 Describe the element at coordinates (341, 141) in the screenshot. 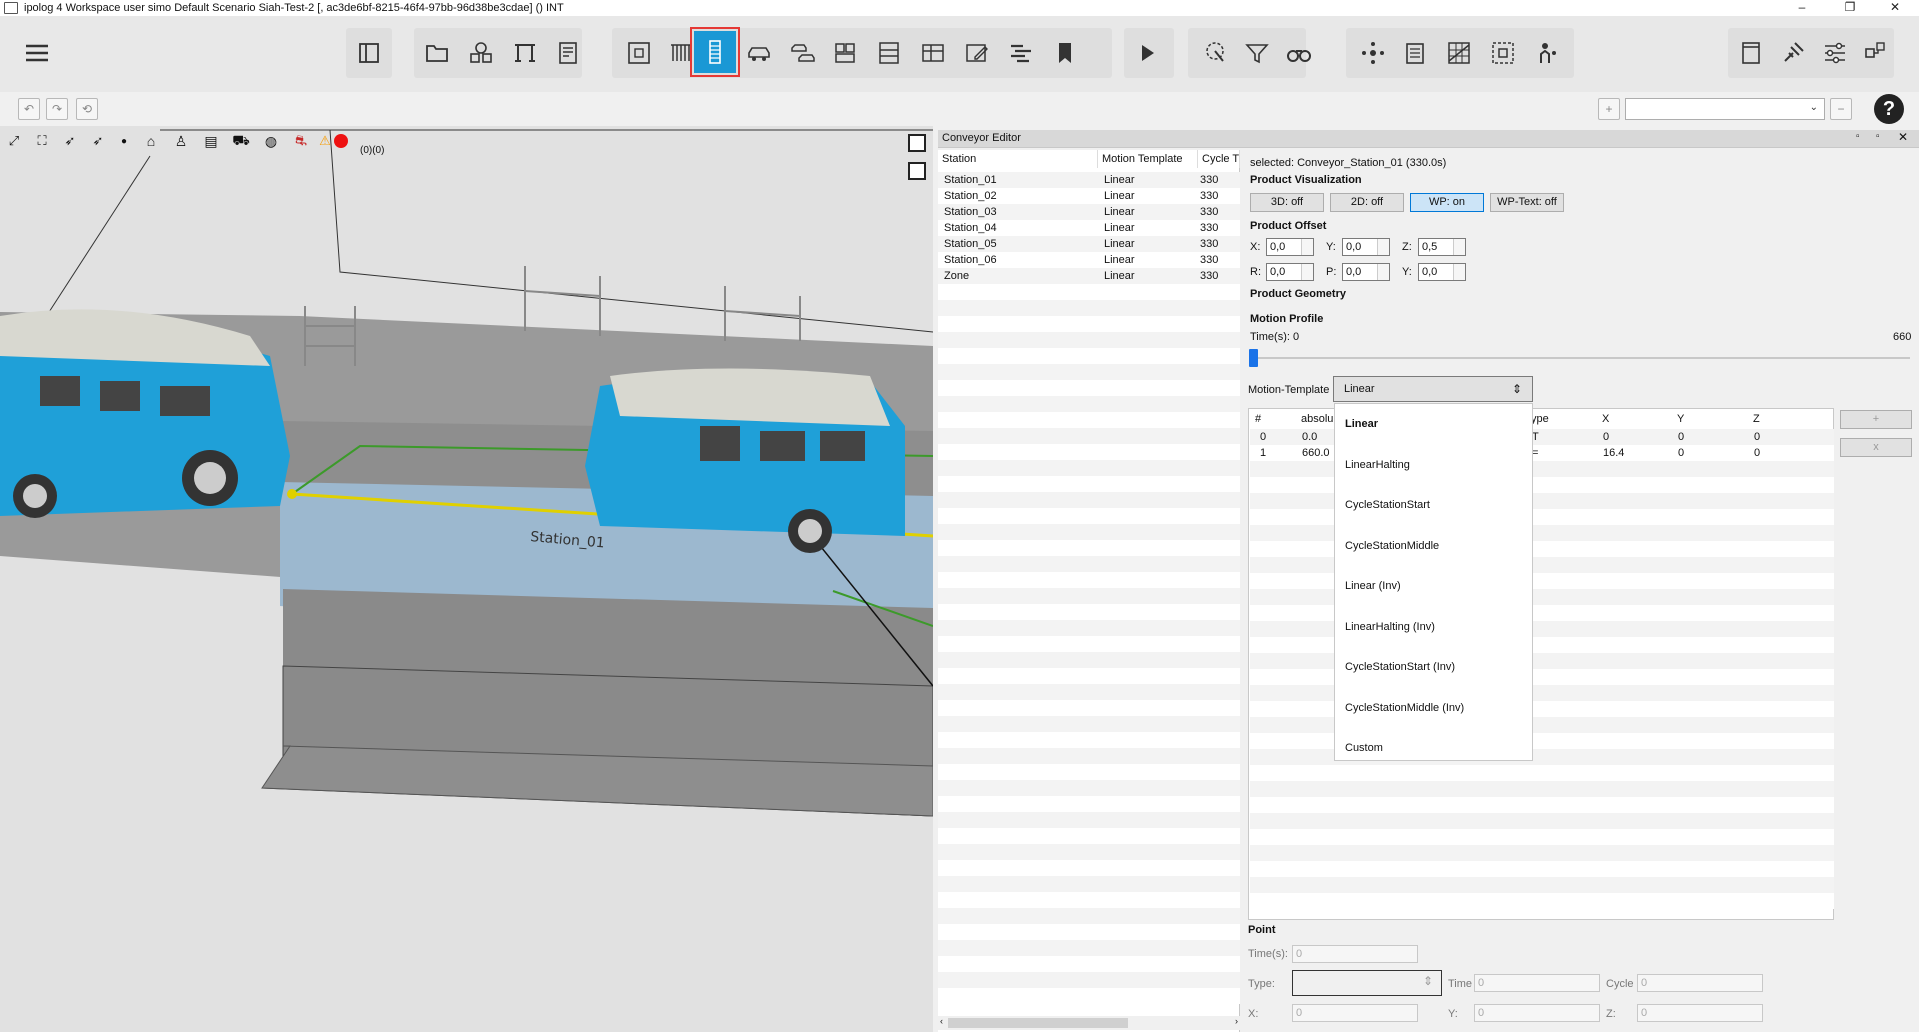

I see `error-icon` at that location.